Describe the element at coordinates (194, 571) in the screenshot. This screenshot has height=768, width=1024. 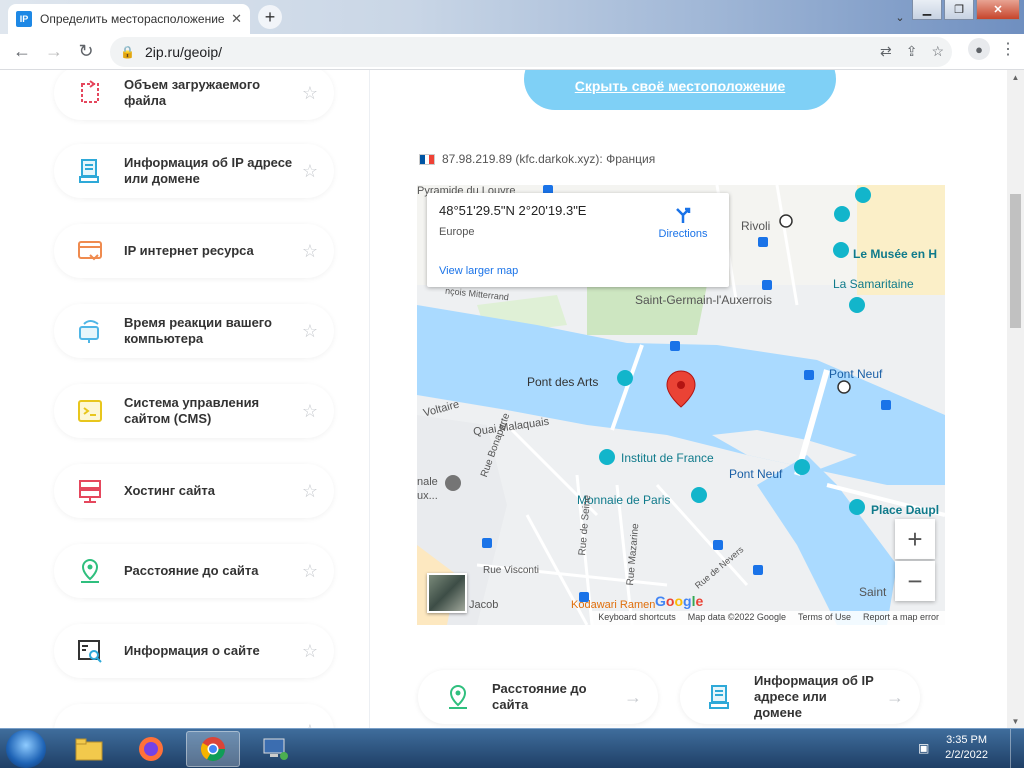
I see `sidebar-item-distance: Расстояние до сайта ☆` at that location.